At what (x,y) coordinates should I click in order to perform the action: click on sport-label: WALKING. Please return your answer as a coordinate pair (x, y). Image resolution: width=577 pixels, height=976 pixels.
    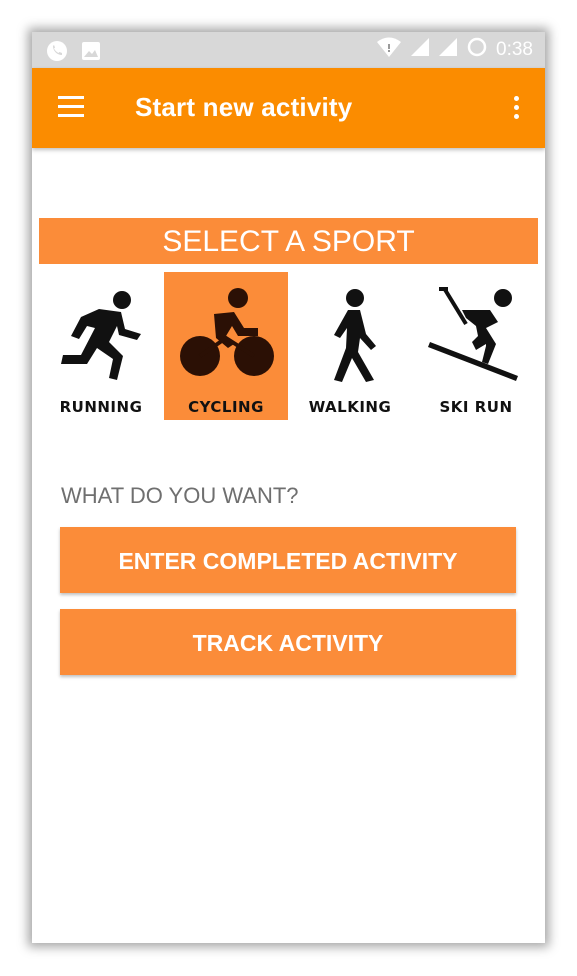
    Looking at the image, I should click on (350, 407).